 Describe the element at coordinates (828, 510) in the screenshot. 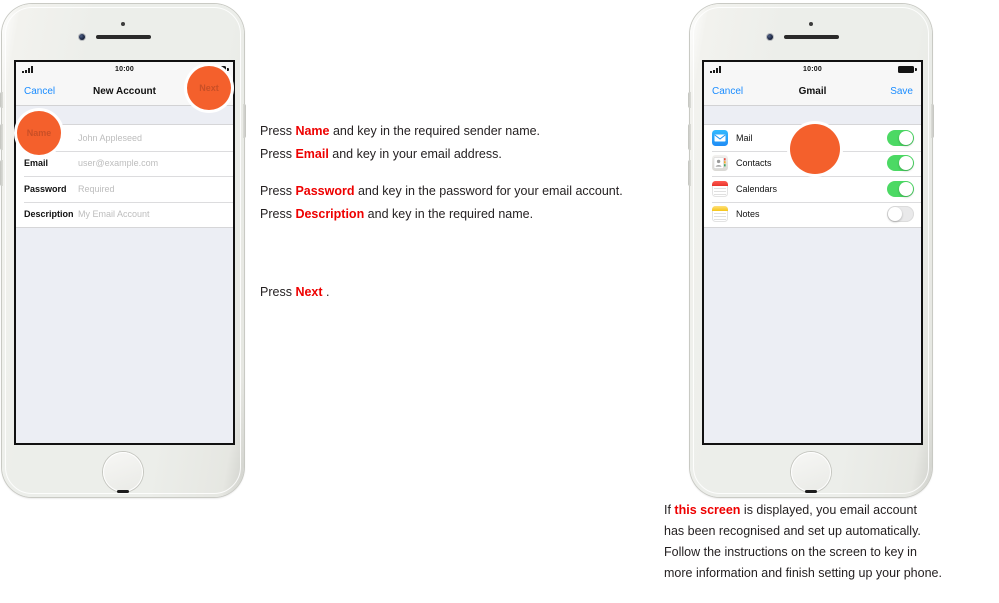

I see `bottom-note-post1: is displayed, you email account` at that location.